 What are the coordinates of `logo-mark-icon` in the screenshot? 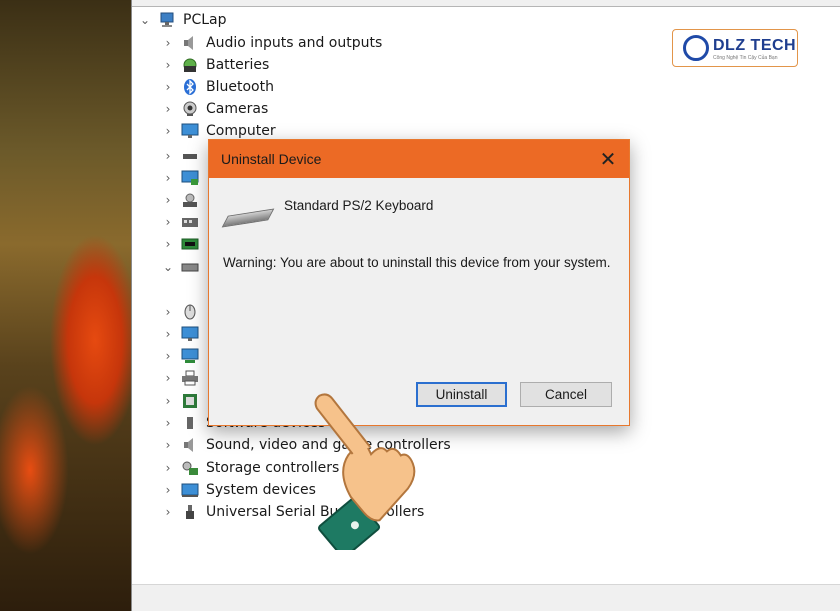 It's located at (696, 48).